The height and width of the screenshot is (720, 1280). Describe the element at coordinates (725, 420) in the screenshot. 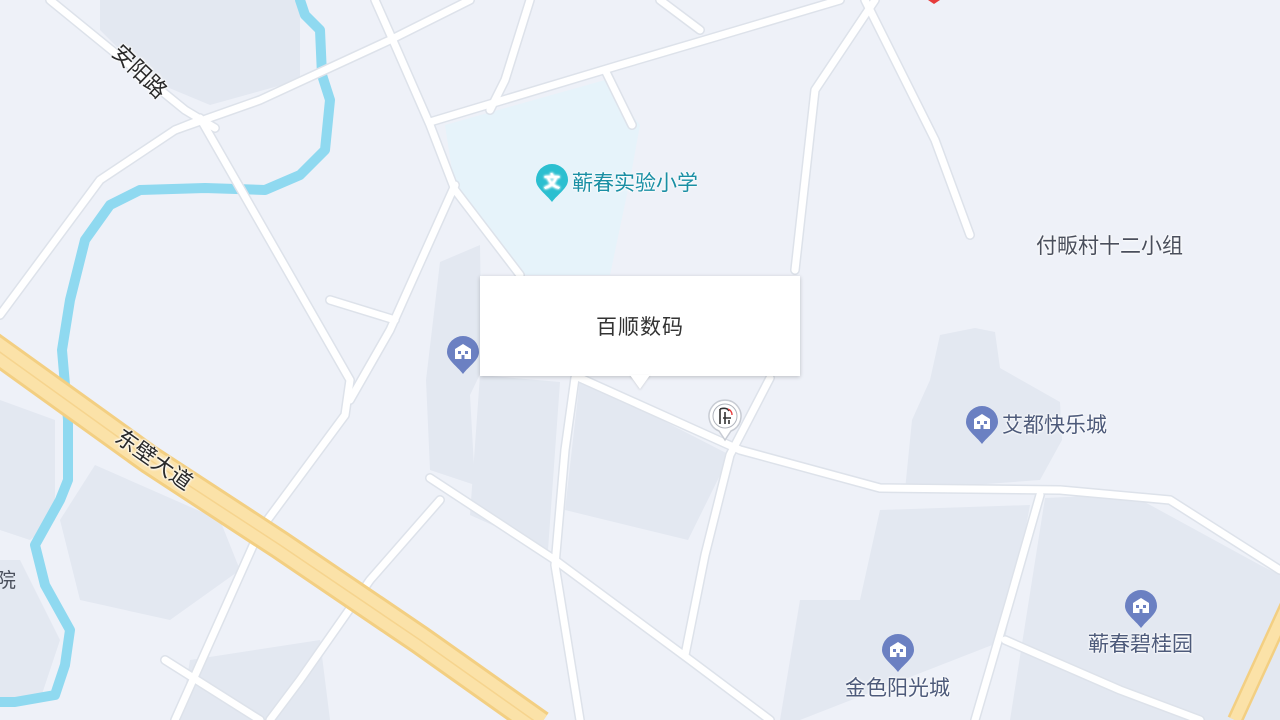

I see `shop-icon` at that location.